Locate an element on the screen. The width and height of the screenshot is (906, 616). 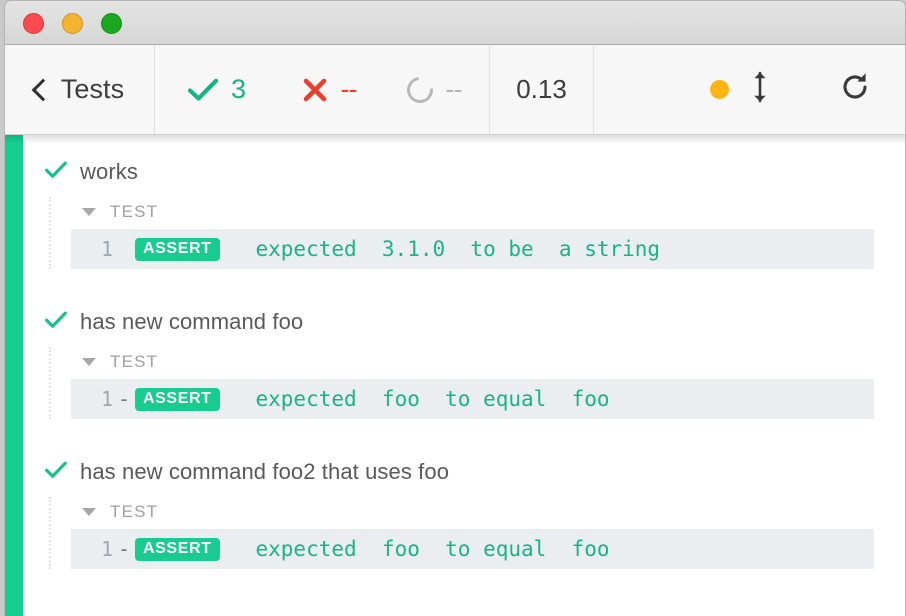
runner-controls is located at coordinates (749, 89).